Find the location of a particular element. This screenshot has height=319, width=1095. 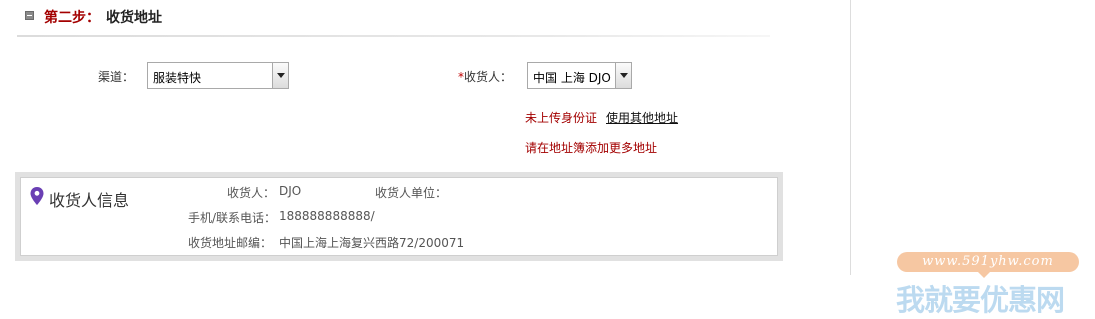

use-other-address-link: 使用其他地址 is located at coordinates (642, 117).